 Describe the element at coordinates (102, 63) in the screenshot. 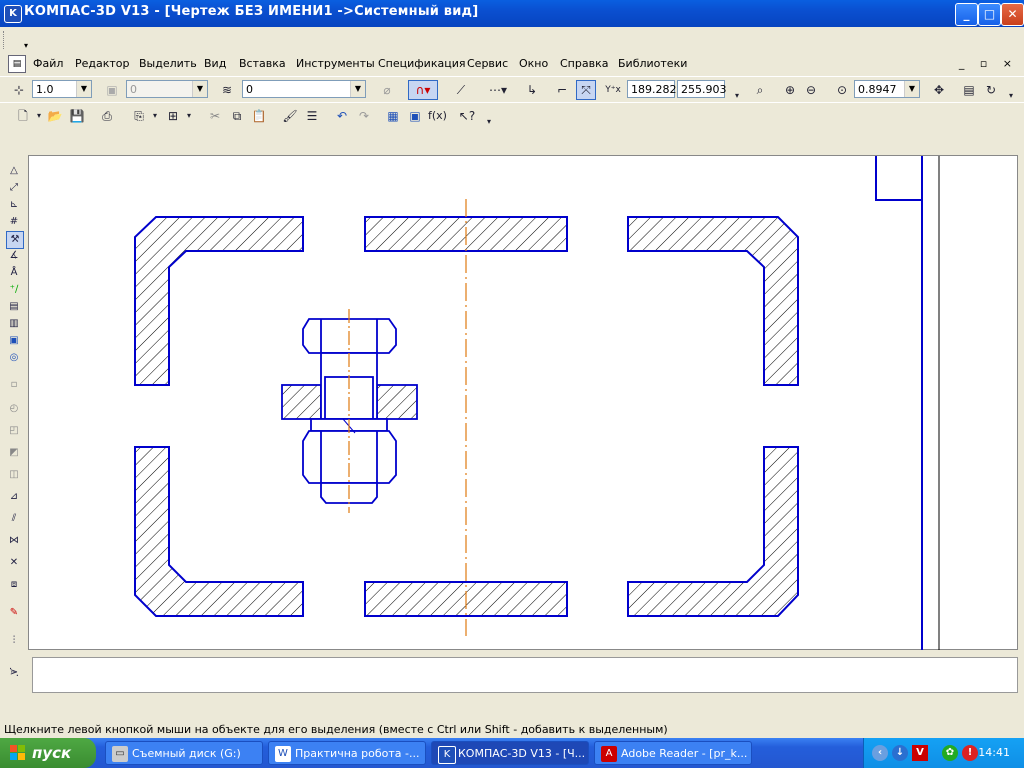

I see `menu-edit: Редактор` at that location.